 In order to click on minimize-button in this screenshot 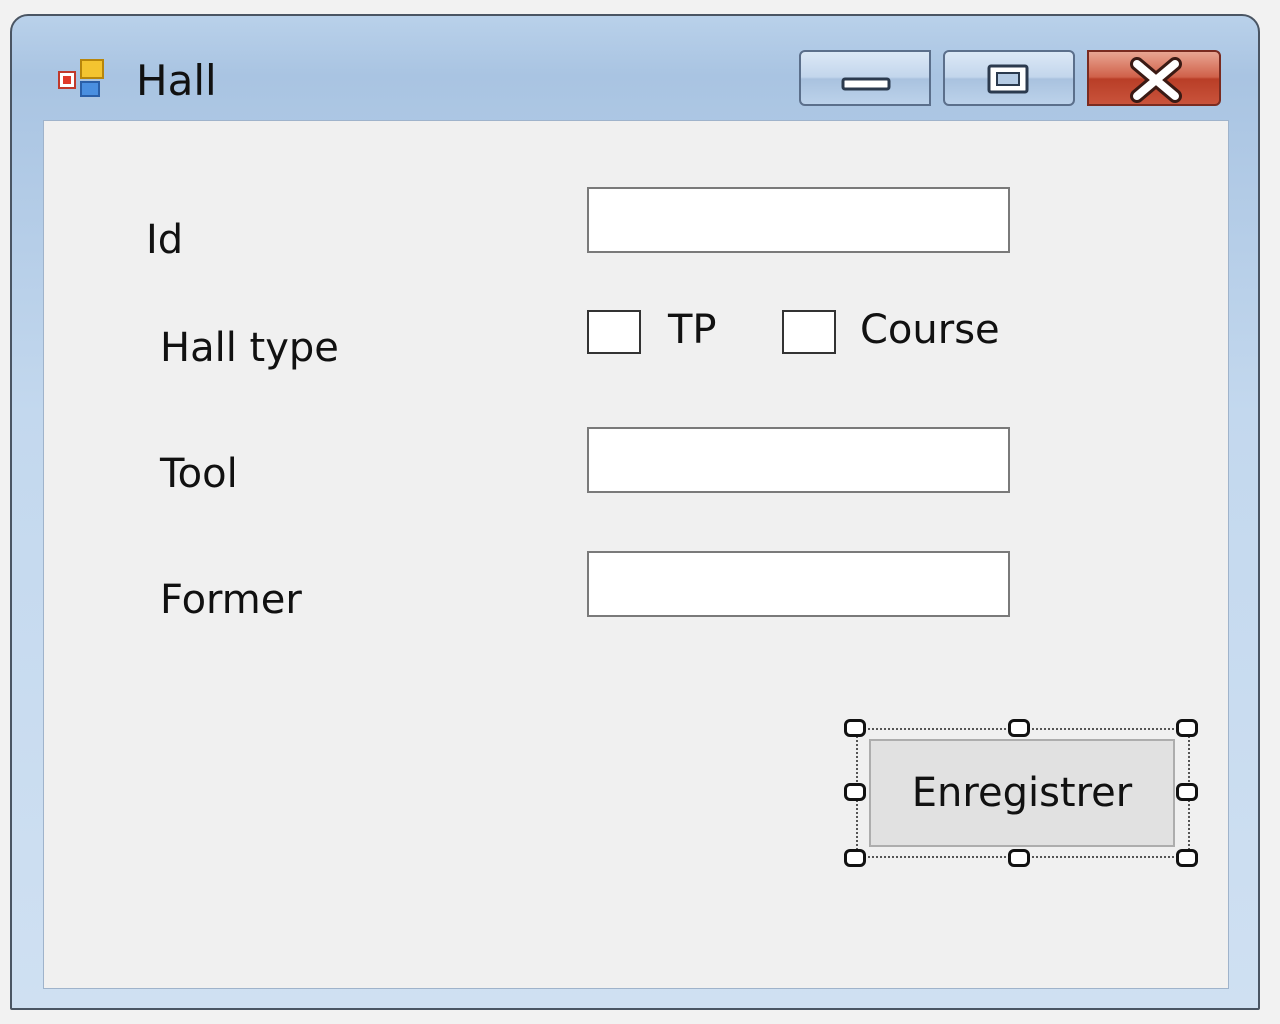, I will do `click(865, 78)`.